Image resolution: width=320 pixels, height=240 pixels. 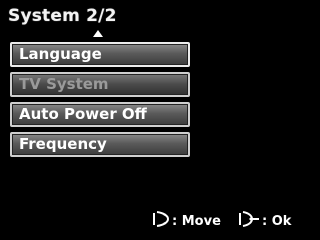 I want to click on menu-item-language: Language, so click(x=100, y=54).